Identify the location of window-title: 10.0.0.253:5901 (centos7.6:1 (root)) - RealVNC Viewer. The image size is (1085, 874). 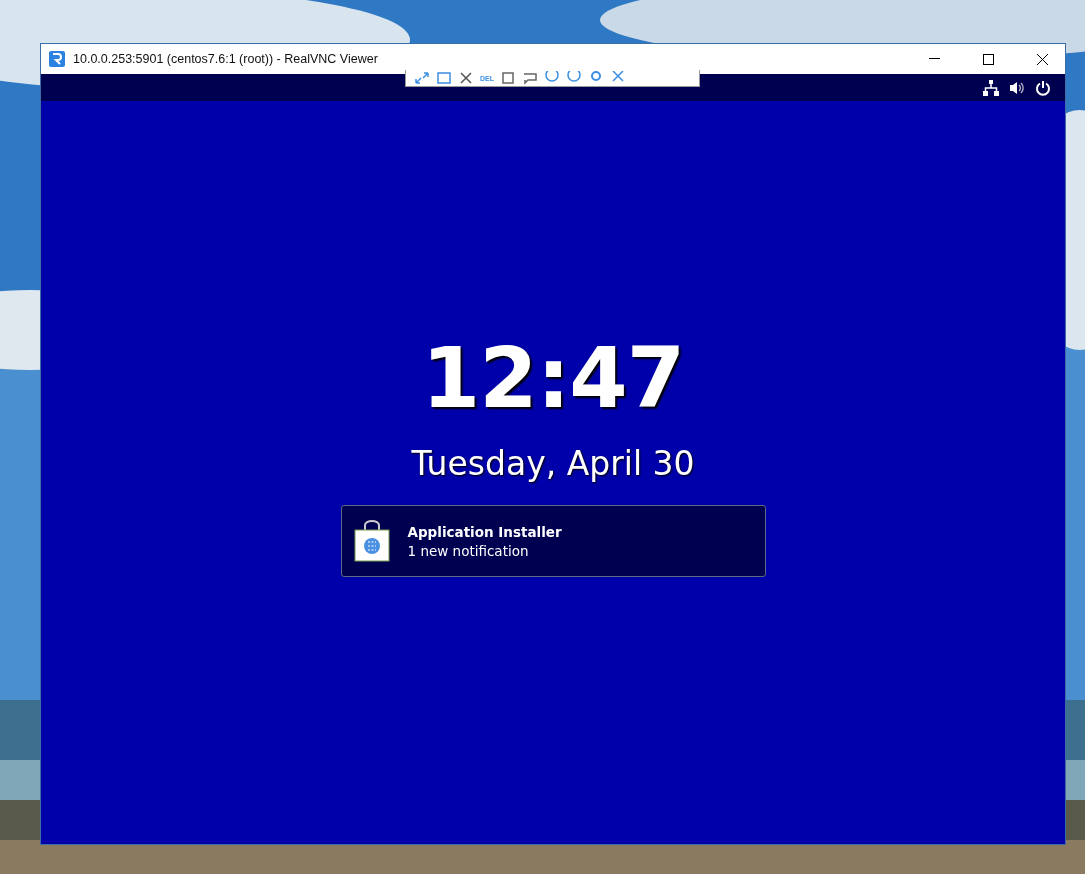
(226, 59).